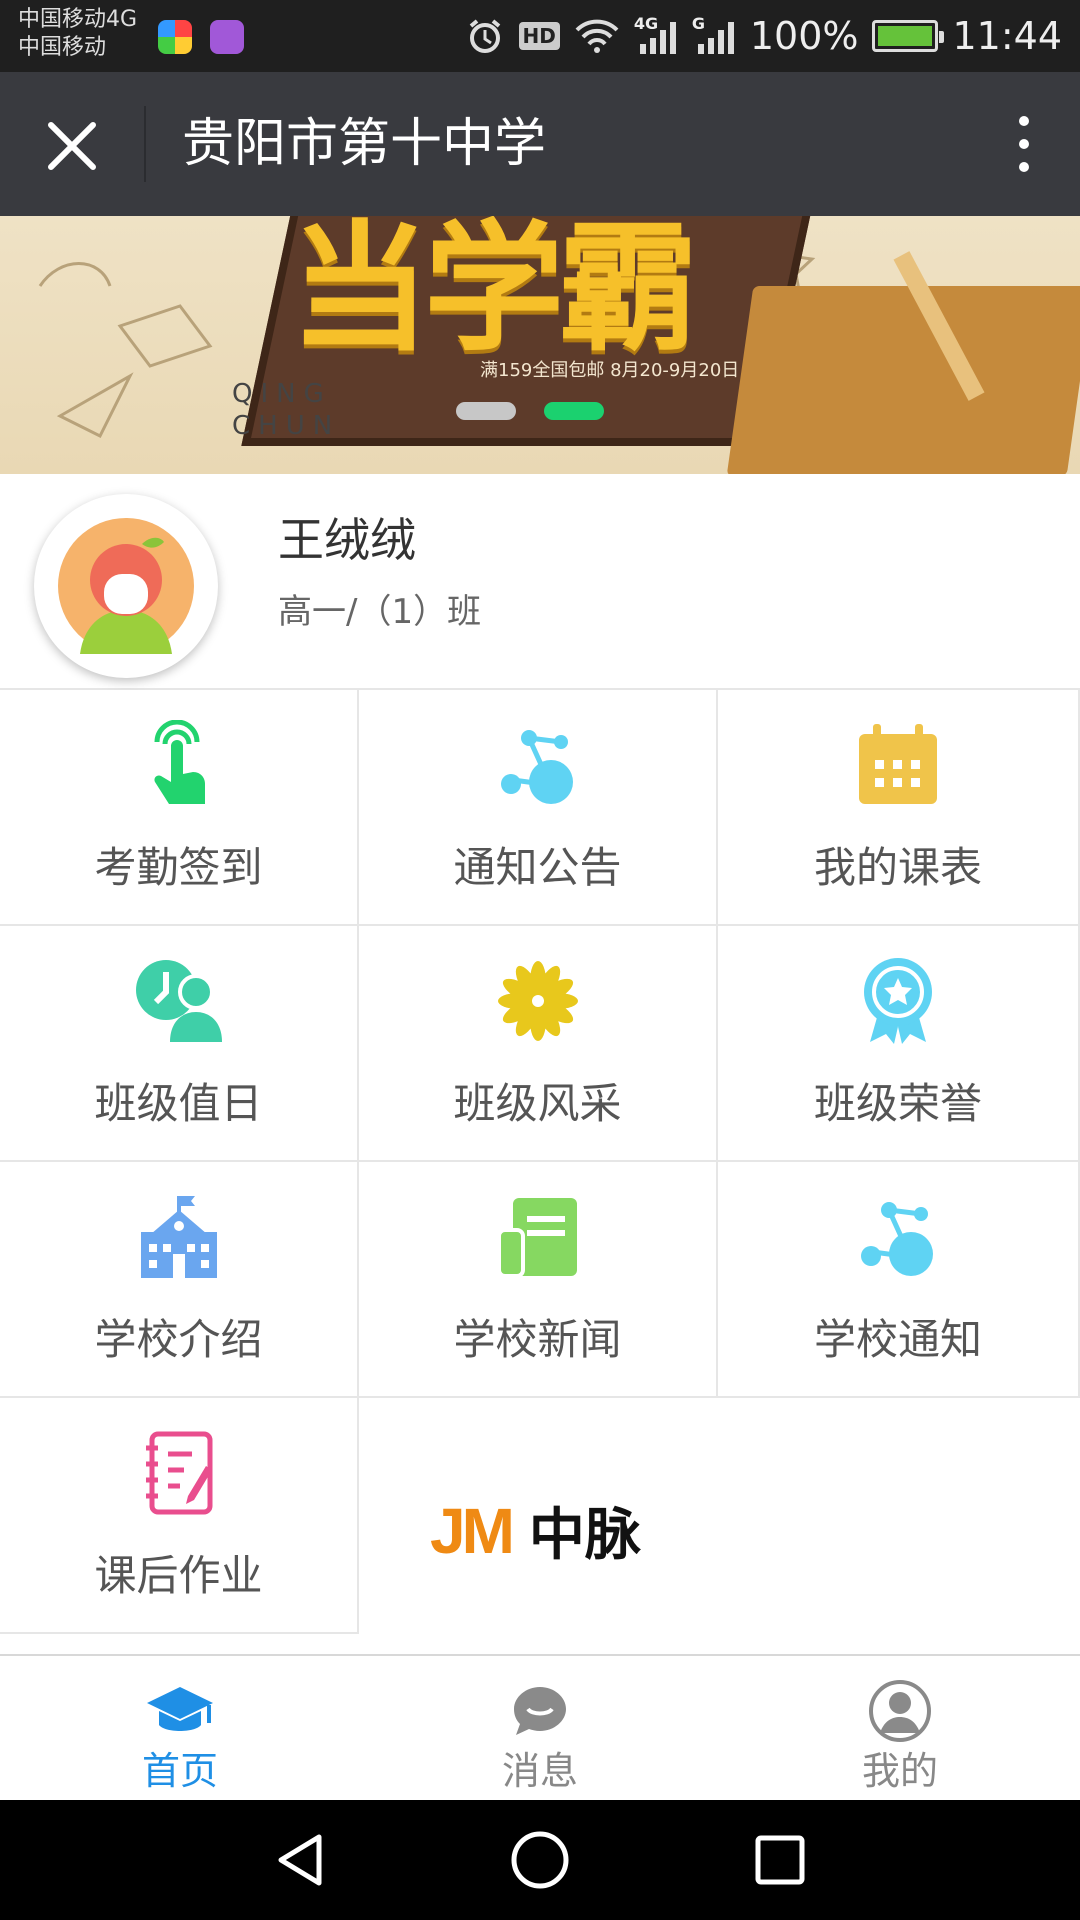 Image resolution: width=1080 pixels, height=1920 pixels. Describe the element at coordinates (898, 764) in the screenshot. I see `calendar-icon` at that location.